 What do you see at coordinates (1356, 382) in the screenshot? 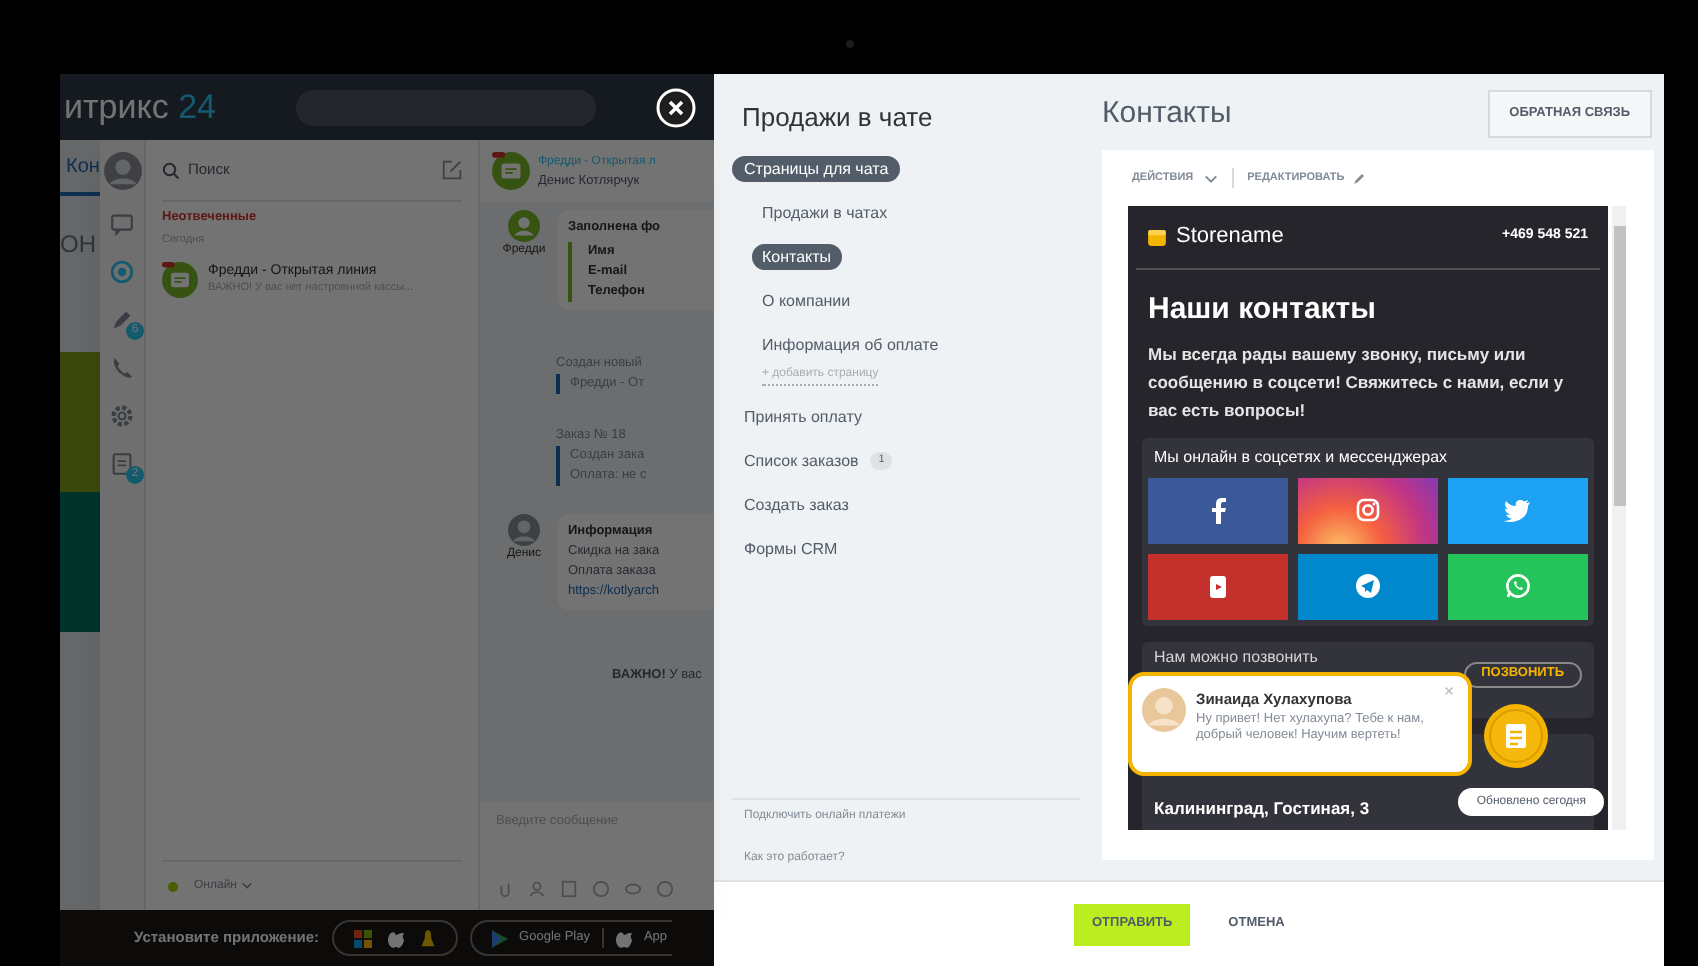
I see `intro-text: Мы всегда рады вашему звонку, письму или сообщению в соцсети! Свяжитесь с нами, если у вас есть вопросы!` at bounding box center [1356, 382].